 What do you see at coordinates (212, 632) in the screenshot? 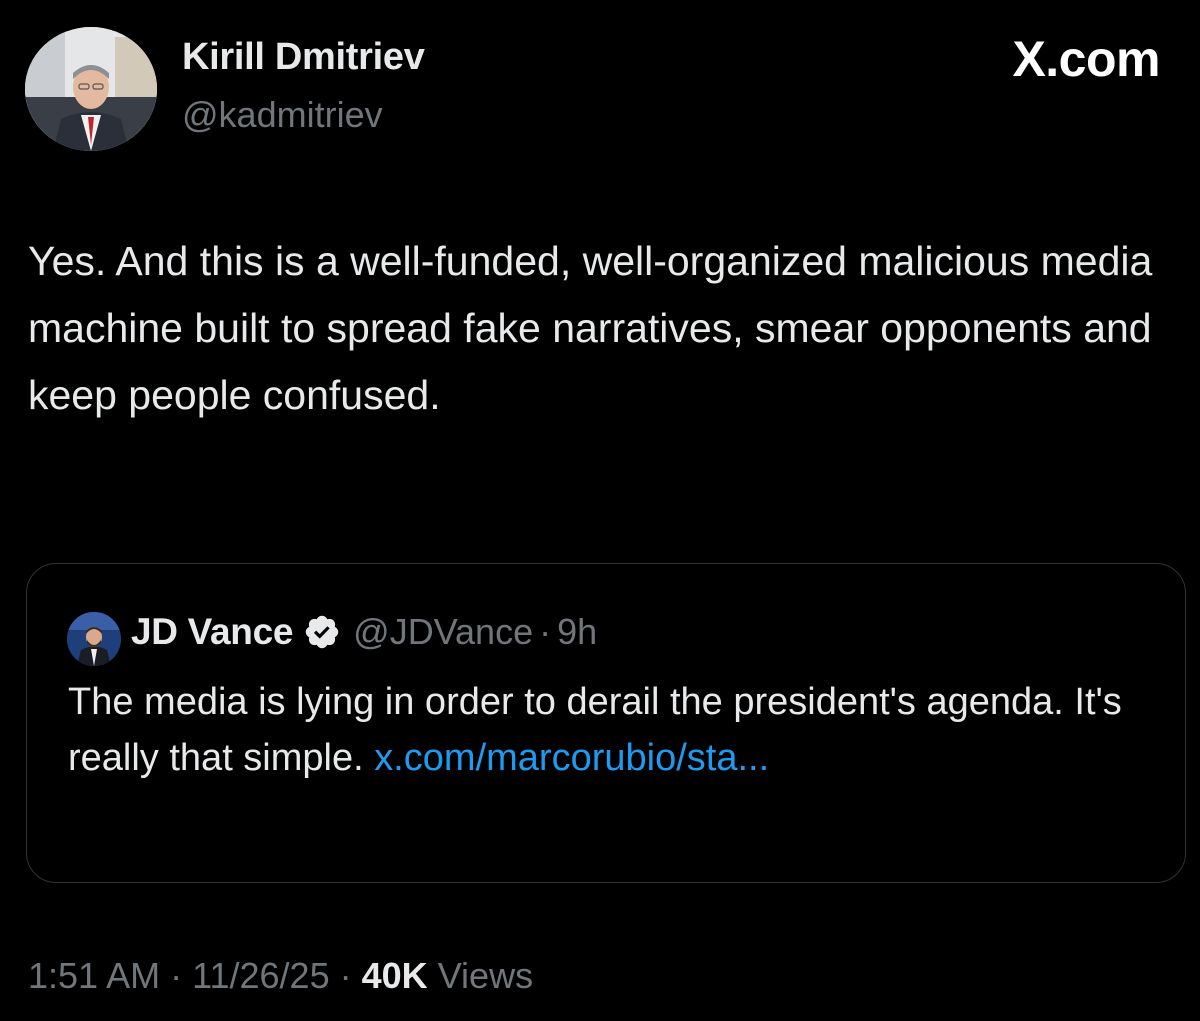
I see `quoted-author-name: JD Vance` at bounding box center [212, 632].